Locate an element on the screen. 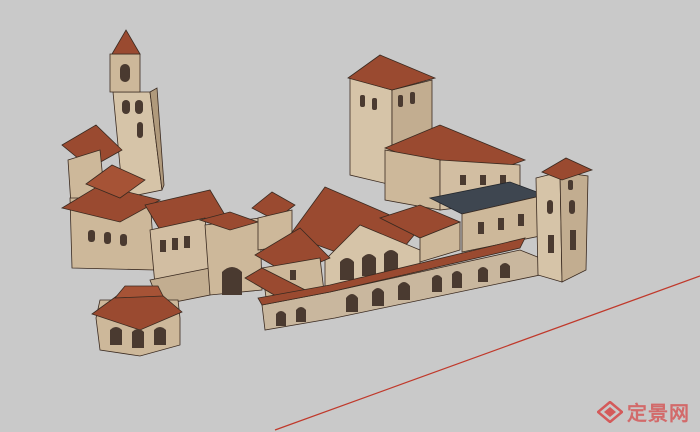 This screenshot has width=700, height=432. watermark: 定景网 is located at coordinates (643, 411).